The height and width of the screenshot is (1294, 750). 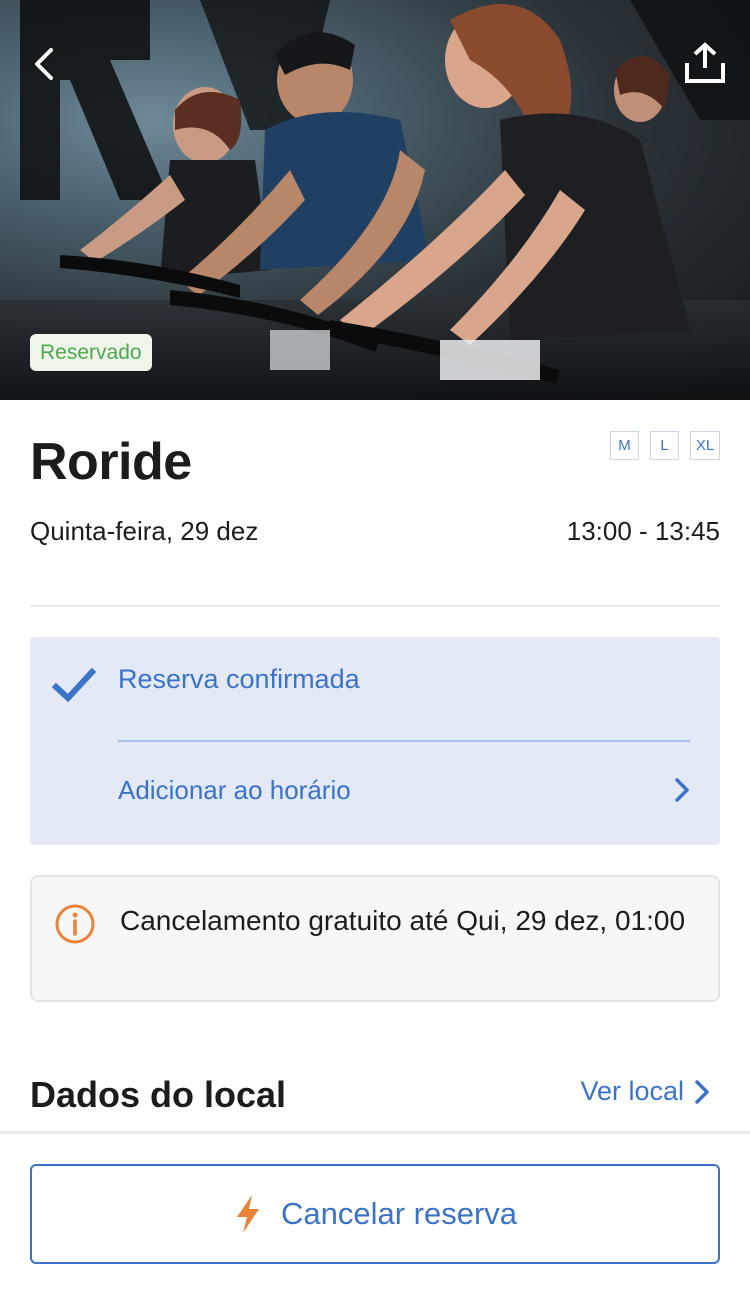 I want to click on back-button, so click(x=44, y=64).